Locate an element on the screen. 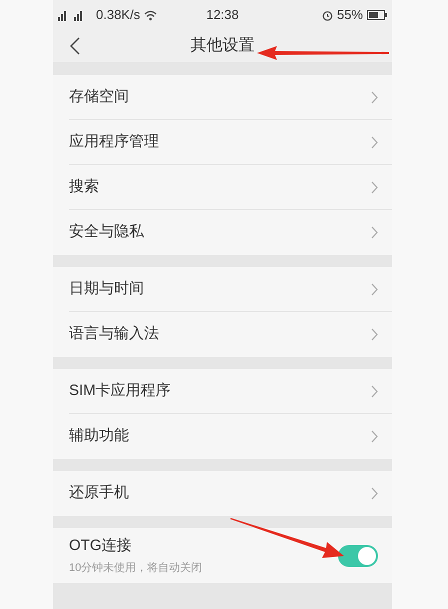  clock-time: 12:38 is located at coordinates (222, 15).